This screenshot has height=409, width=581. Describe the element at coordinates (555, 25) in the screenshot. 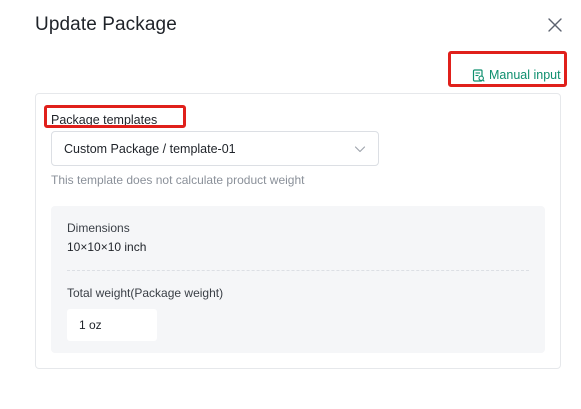

I see `close-icon` at that location.